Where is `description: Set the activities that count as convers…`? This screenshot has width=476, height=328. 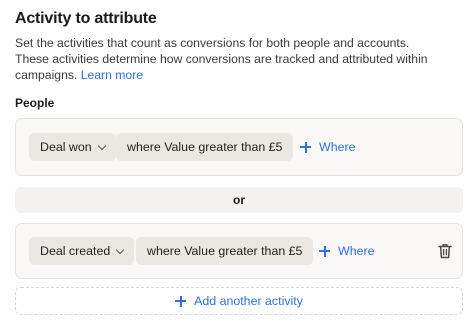
description: Set the activities that count as convers… is located at coordinates (225, 59).